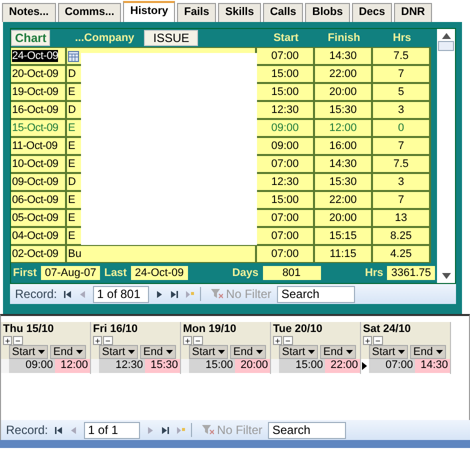 The height and width of the screenshot is (453, 470). What do you see at coordinates (171, 38) in the screenshot?
I see `issue-button: ISSUE` at bounding box center [171, 38].